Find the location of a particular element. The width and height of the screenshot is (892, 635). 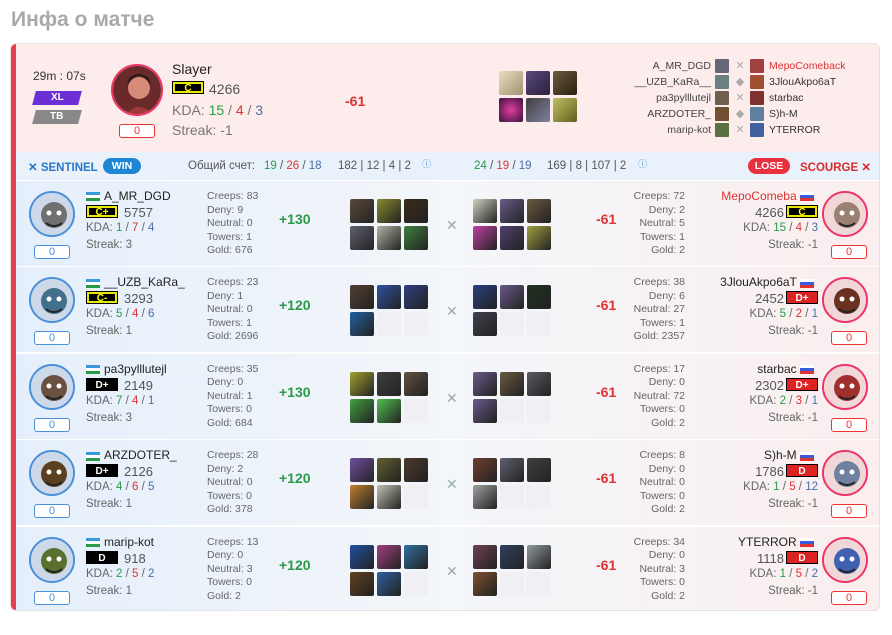

mode-tag-tb: TB is located at coordinates (57, 117).